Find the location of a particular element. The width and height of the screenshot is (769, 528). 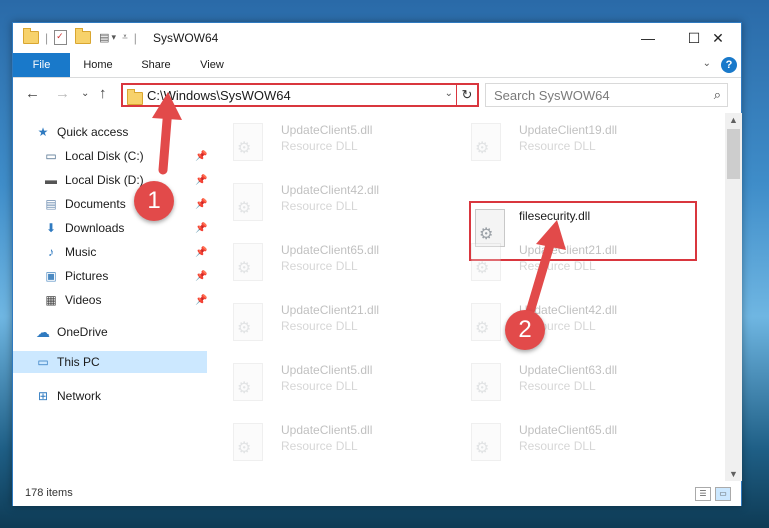

arrow-1-head is located at coordinates (167, 106).